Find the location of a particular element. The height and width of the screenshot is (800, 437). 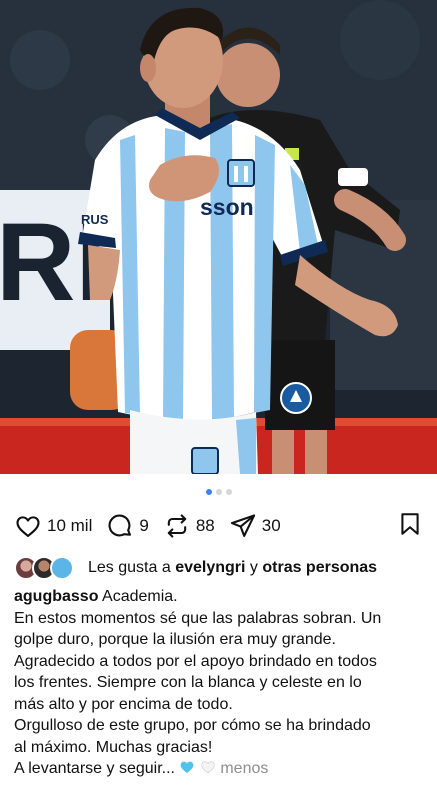

post-action-bar: 10 mil 9 88 30 is located at coordinates (218, 526).